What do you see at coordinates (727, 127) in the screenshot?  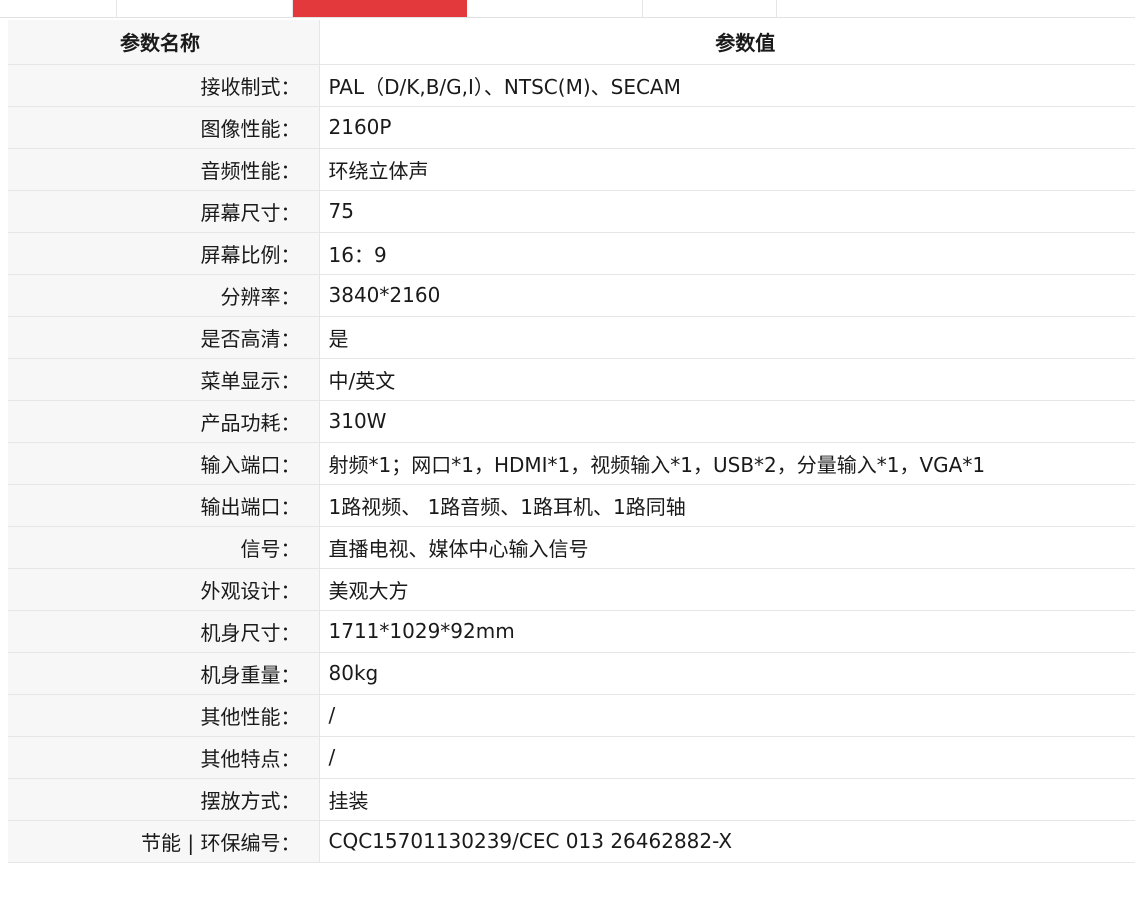 I see `spec-value: 2160P` at bounding box center [727, 127].